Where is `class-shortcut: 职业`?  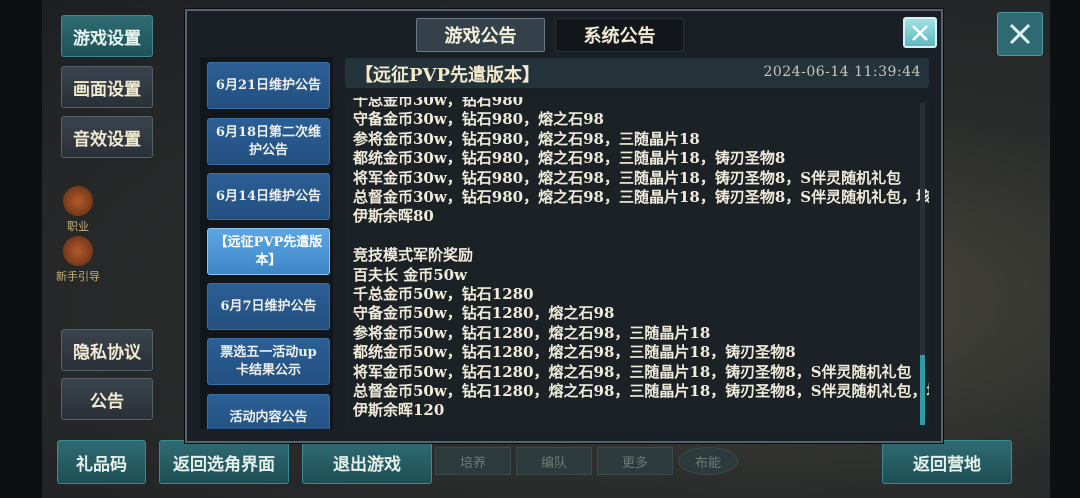
class-shortcut: 职业 is located at coordinates (78, 210).